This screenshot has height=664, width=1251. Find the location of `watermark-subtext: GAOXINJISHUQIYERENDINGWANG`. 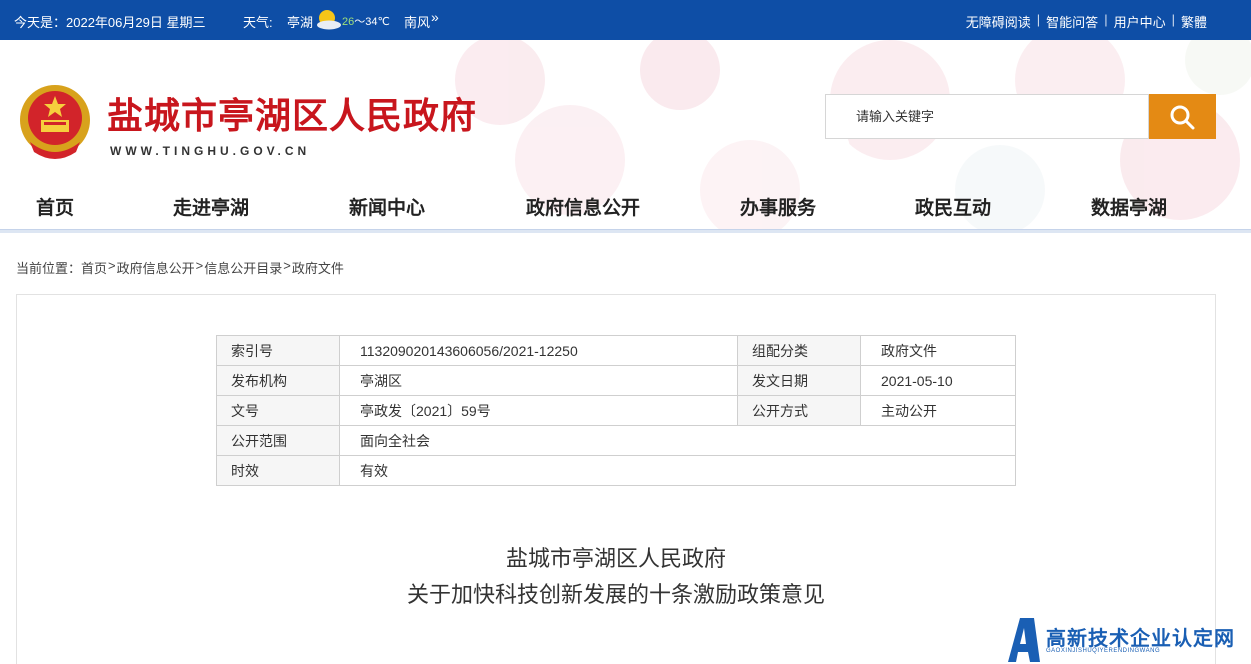

watermark-subtext: GAOXINJISHUQIYERENDINGWANG is located at coordinates (1103, 651).